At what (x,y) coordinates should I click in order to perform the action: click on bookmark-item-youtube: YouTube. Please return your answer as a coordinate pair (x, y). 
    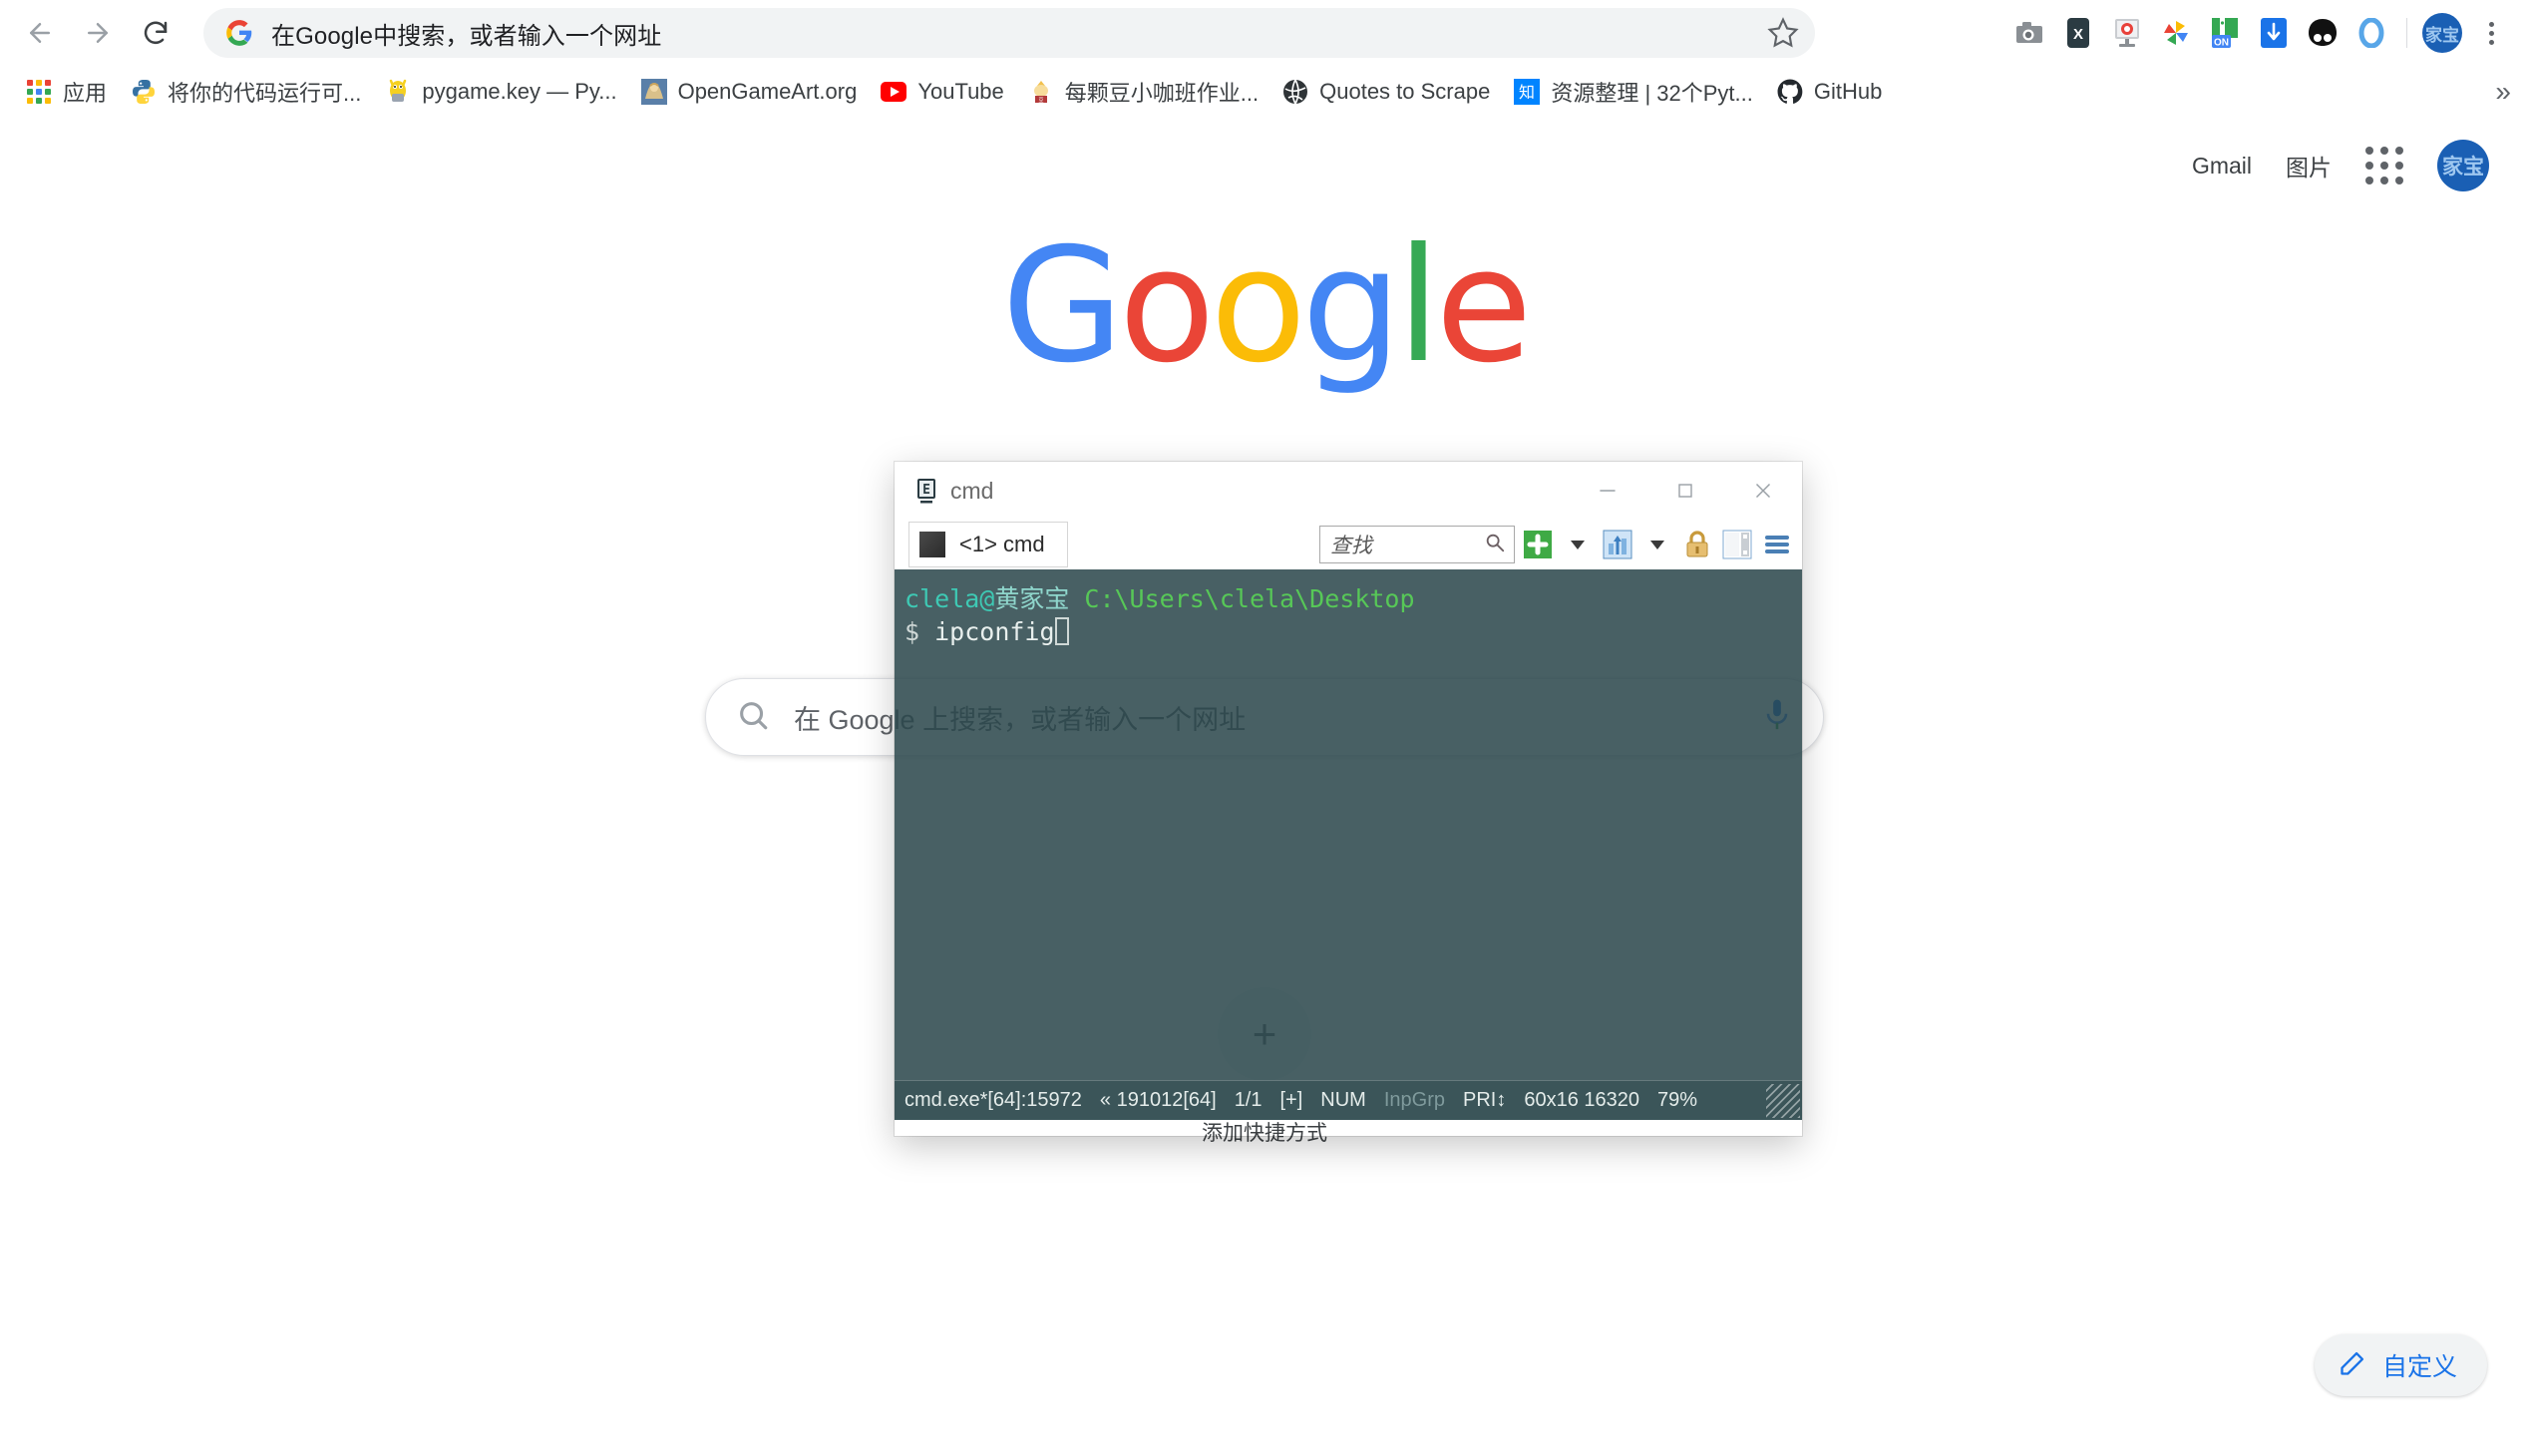
    Looking at the image, I should click on (942, 92).